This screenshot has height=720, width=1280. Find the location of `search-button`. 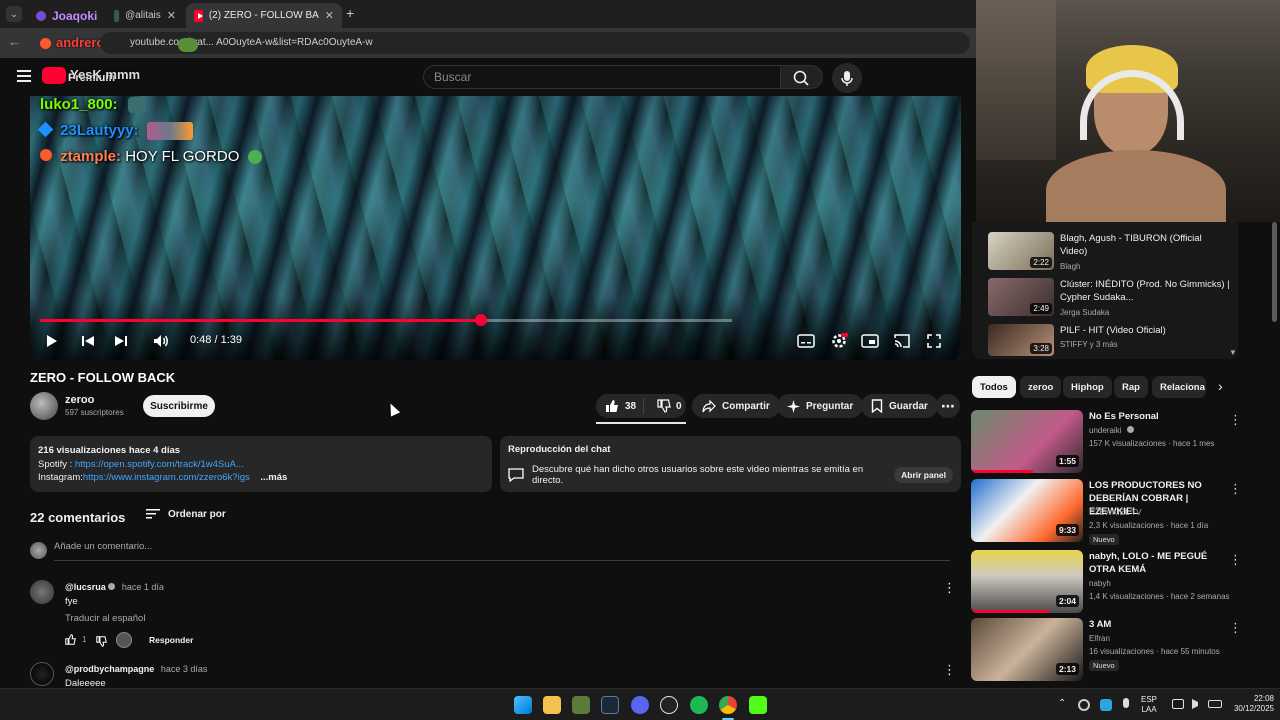

search-button is located at coordinates (802, 77).